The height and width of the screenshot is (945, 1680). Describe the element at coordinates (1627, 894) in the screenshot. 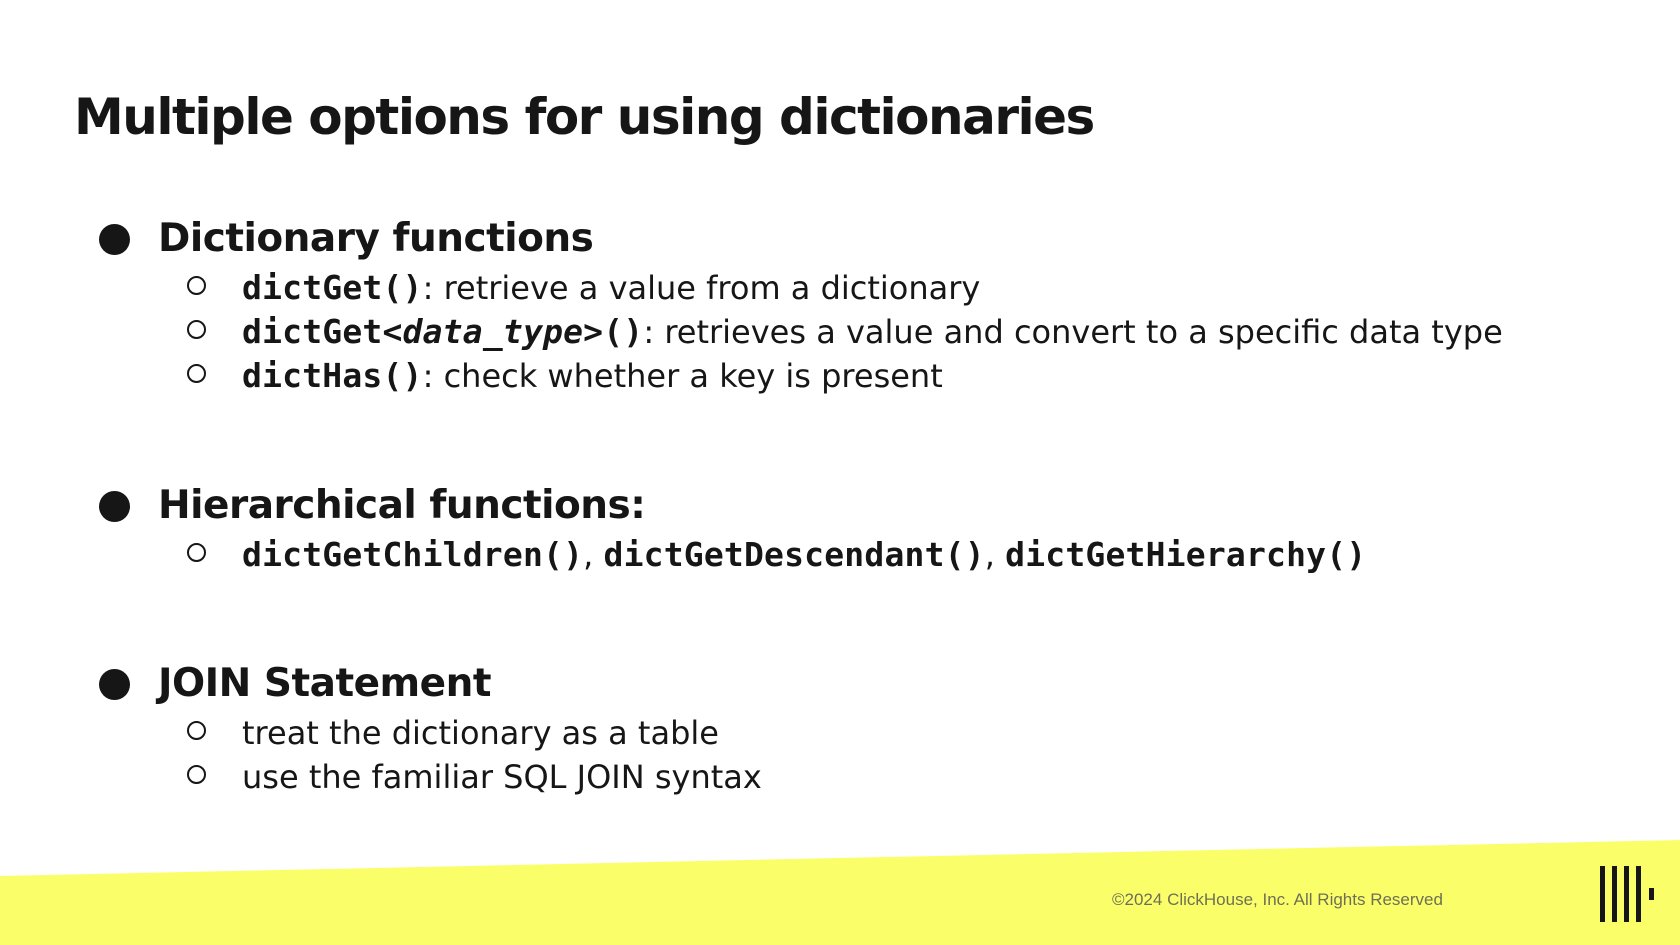

I see `clickhouse-logo-icon` at that location.